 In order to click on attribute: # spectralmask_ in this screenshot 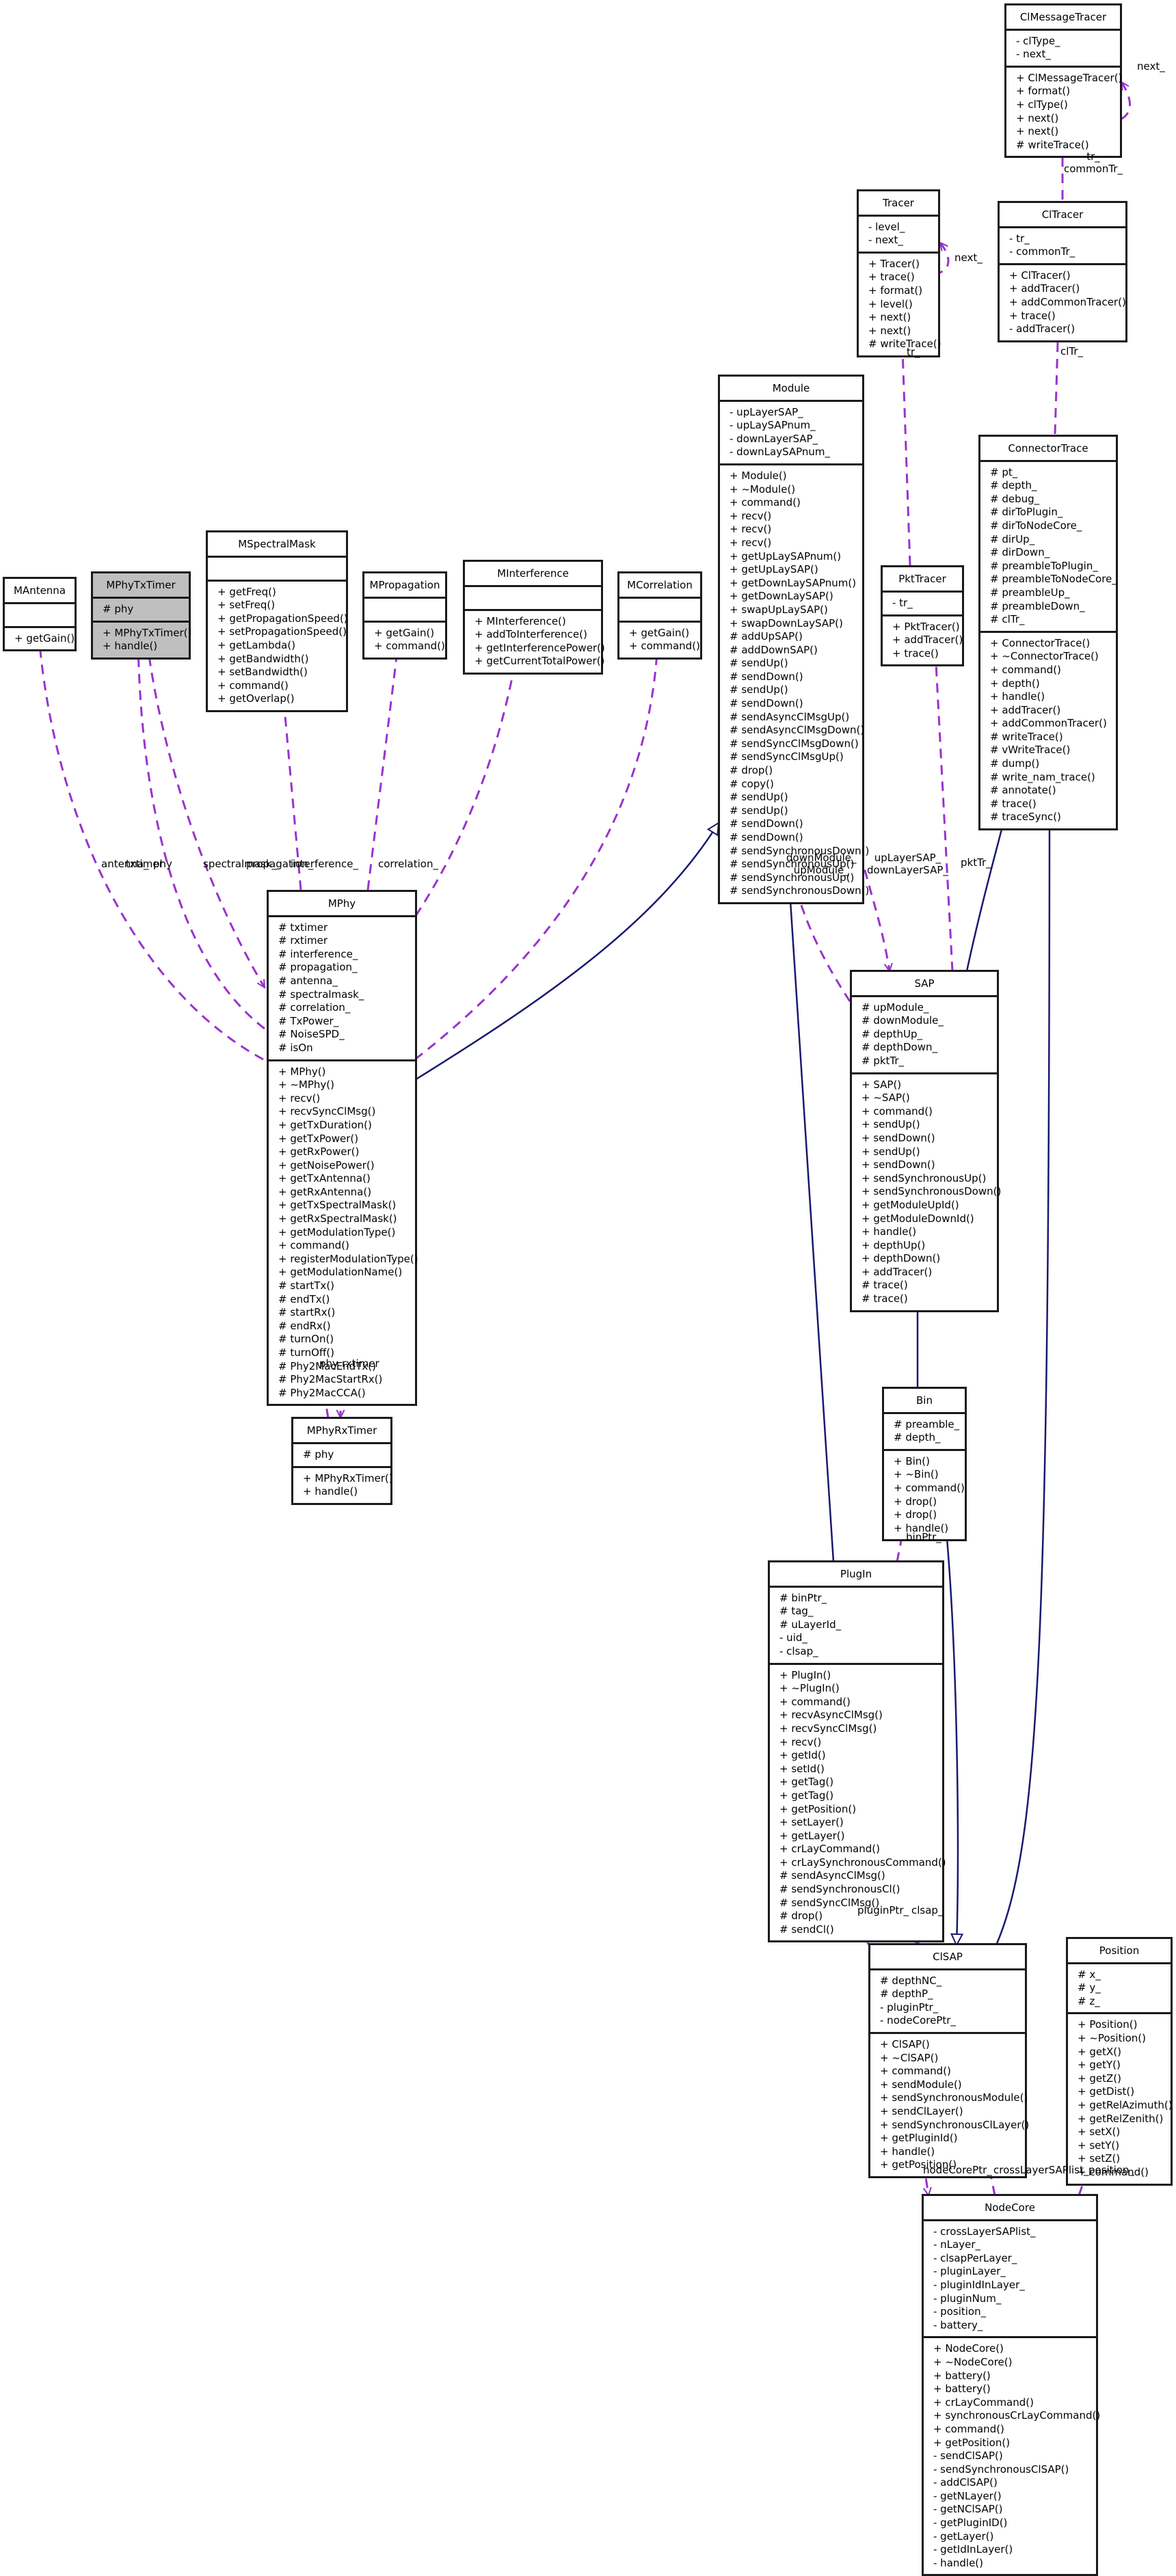, I will do `click(321, 995)`.